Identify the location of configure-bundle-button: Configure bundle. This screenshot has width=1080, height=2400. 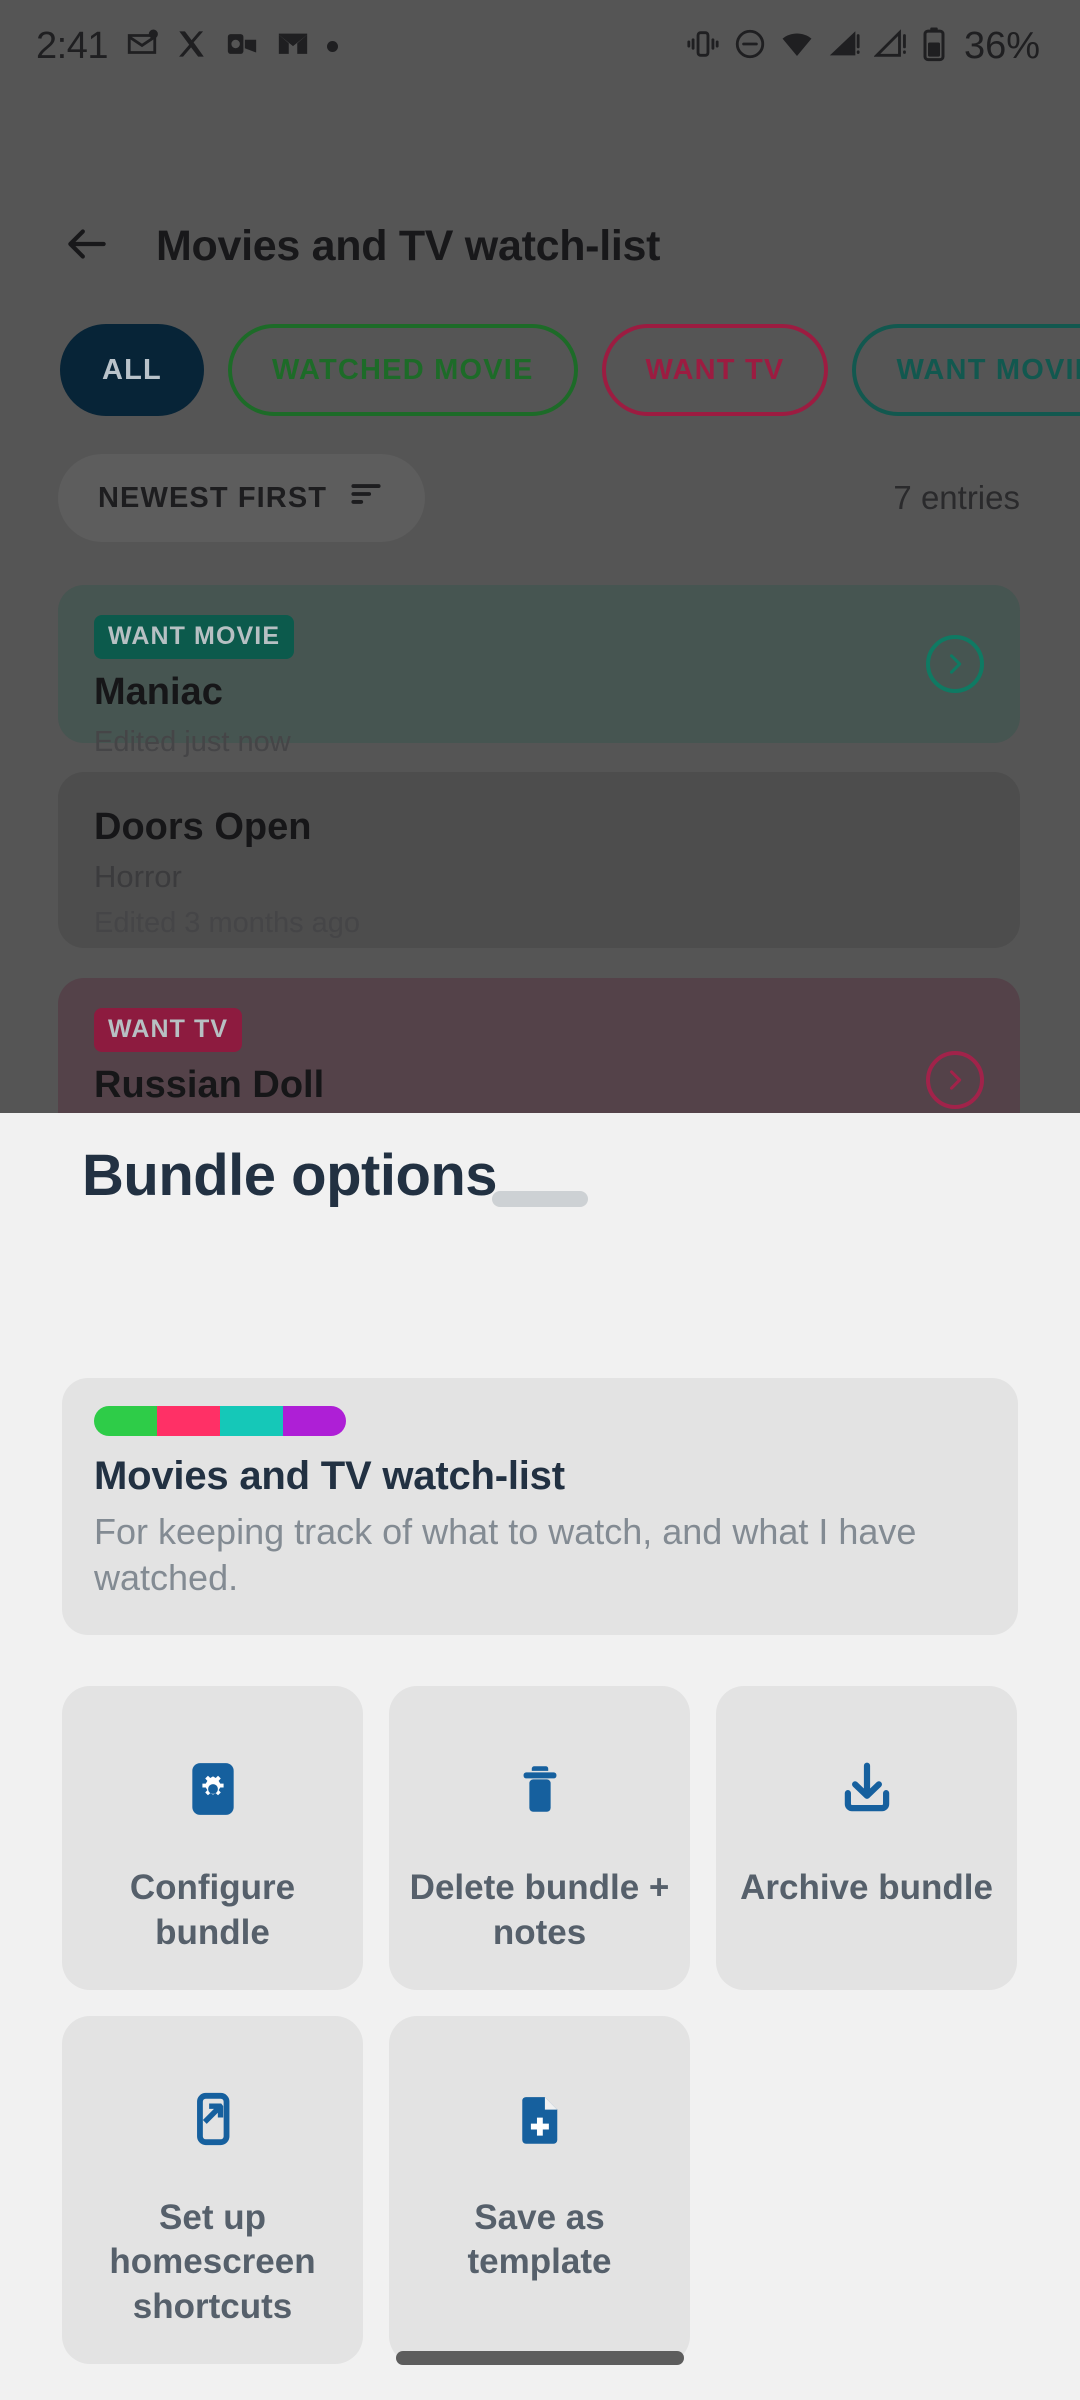
(212, 1838).